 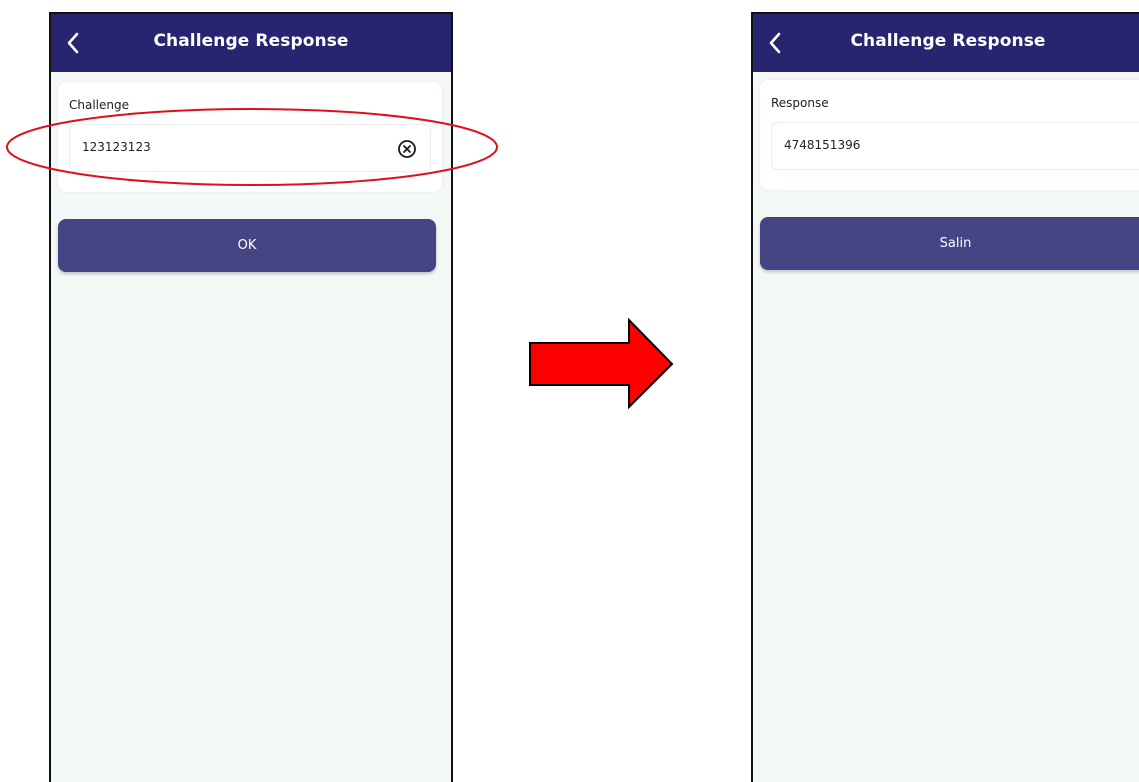 What do you see at coordinates (601, 364) in the screenshot?
I see `right-arrow-icon` at bounding box center [601, 364].